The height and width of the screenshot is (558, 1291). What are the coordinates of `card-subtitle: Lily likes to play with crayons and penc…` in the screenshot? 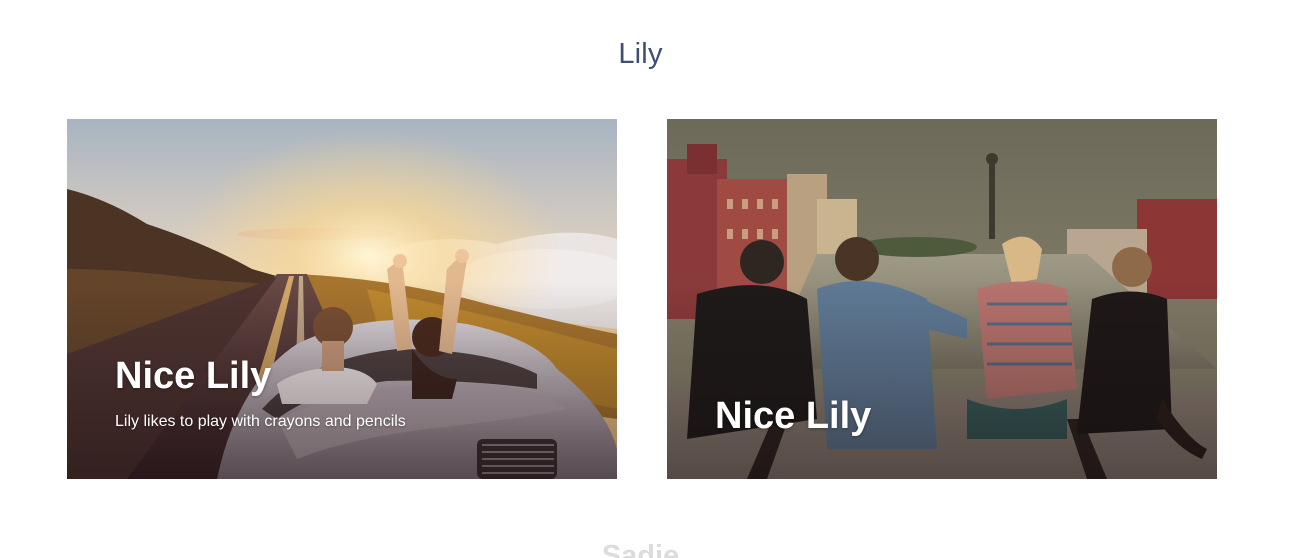 It's located at (260, 421).